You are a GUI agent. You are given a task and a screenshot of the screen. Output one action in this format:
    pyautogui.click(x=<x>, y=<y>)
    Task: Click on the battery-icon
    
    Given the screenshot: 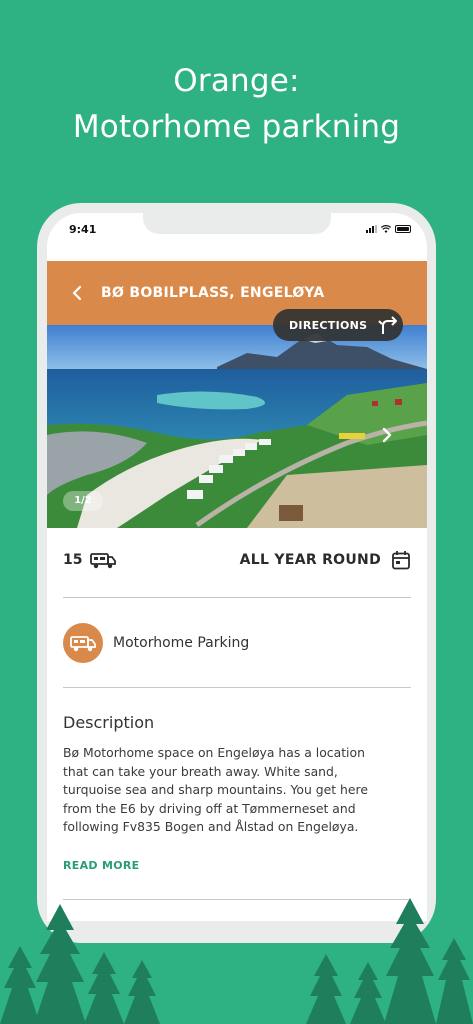 What is the action you would take?
    pyautogui.click(x=403, y=229)
    